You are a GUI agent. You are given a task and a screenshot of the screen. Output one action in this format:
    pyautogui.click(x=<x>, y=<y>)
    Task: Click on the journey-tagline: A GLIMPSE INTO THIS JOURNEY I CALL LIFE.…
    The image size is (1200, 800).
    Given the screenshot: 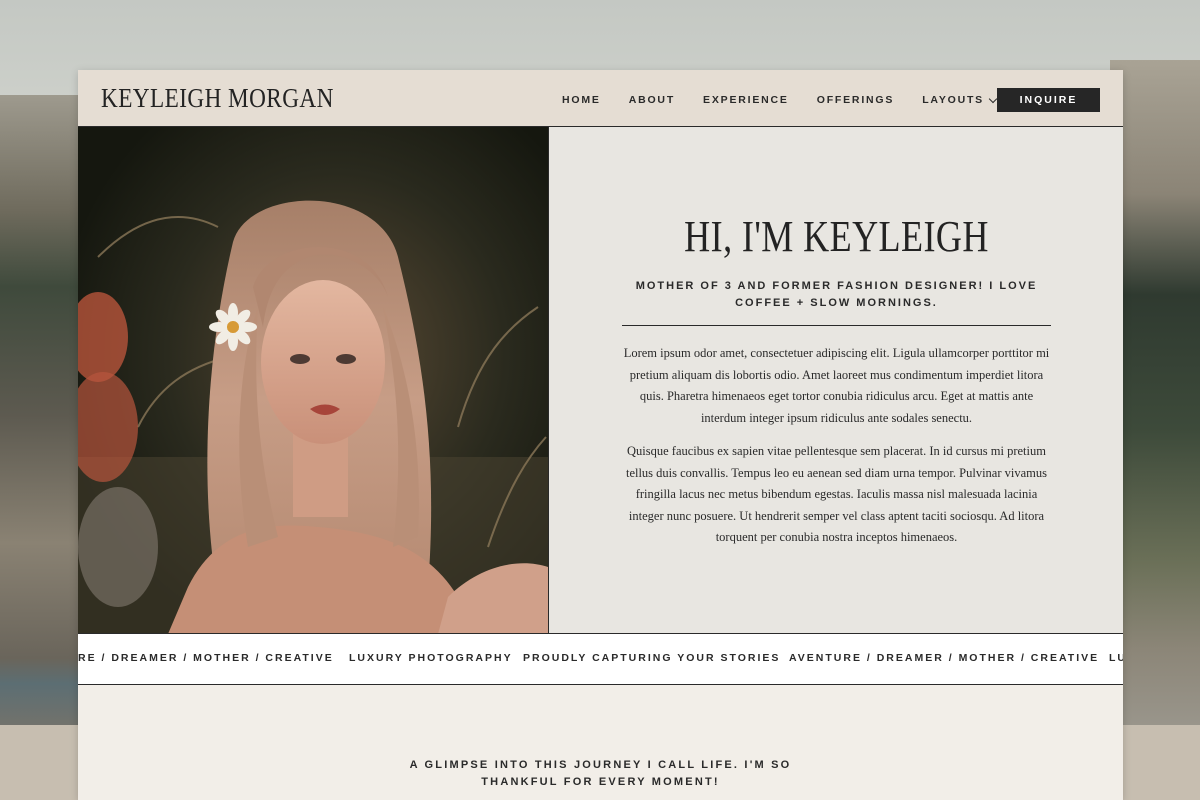 What is the action you would take?
    pyautogui.click(x=600, y=773)
    